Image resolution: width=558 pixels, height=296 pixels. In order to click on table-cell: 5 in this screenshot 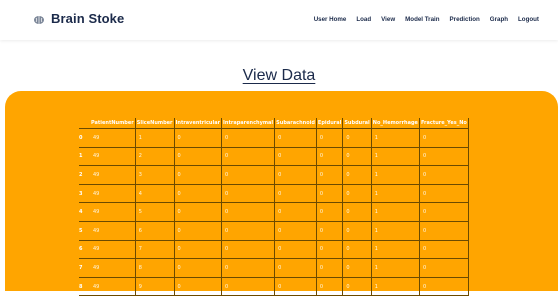, I will do `click(155, 212)`.